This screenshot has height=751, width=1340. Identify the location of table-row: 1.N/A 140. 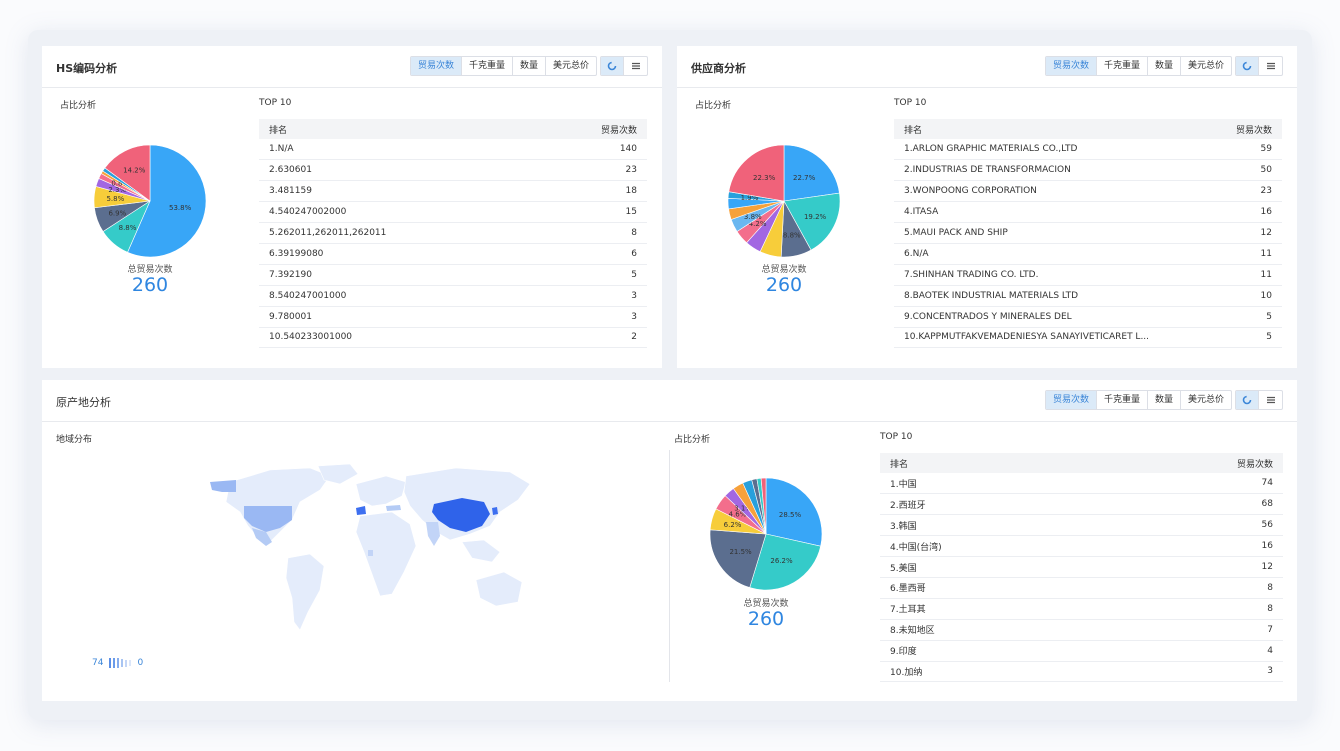
(453, 150).